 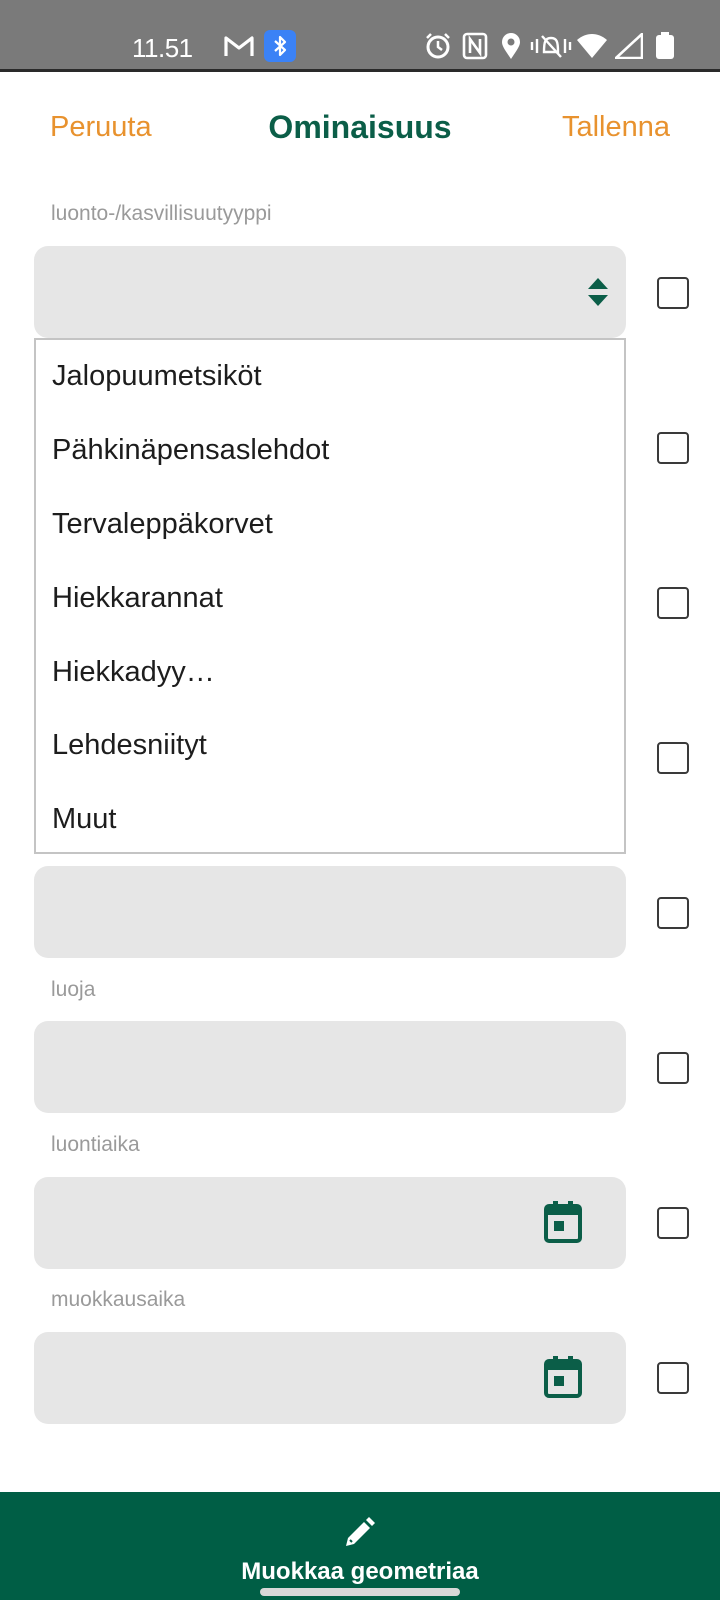 What do you see at coordinates (673, 1378) in the screenshot?
I see `modified-field-checkbox` at bounding box center [673, 1378].